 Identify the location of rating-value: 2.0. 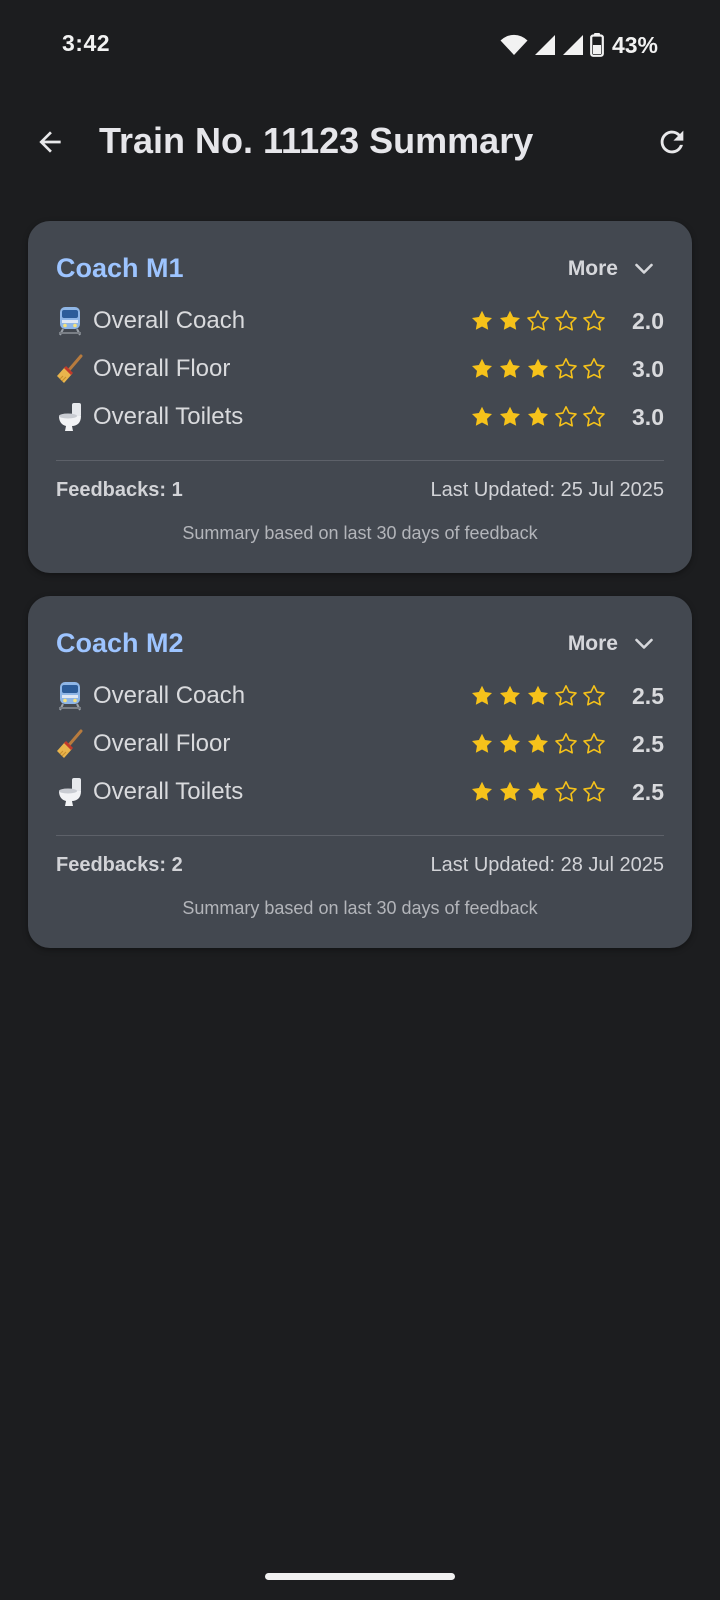
(648, 320).